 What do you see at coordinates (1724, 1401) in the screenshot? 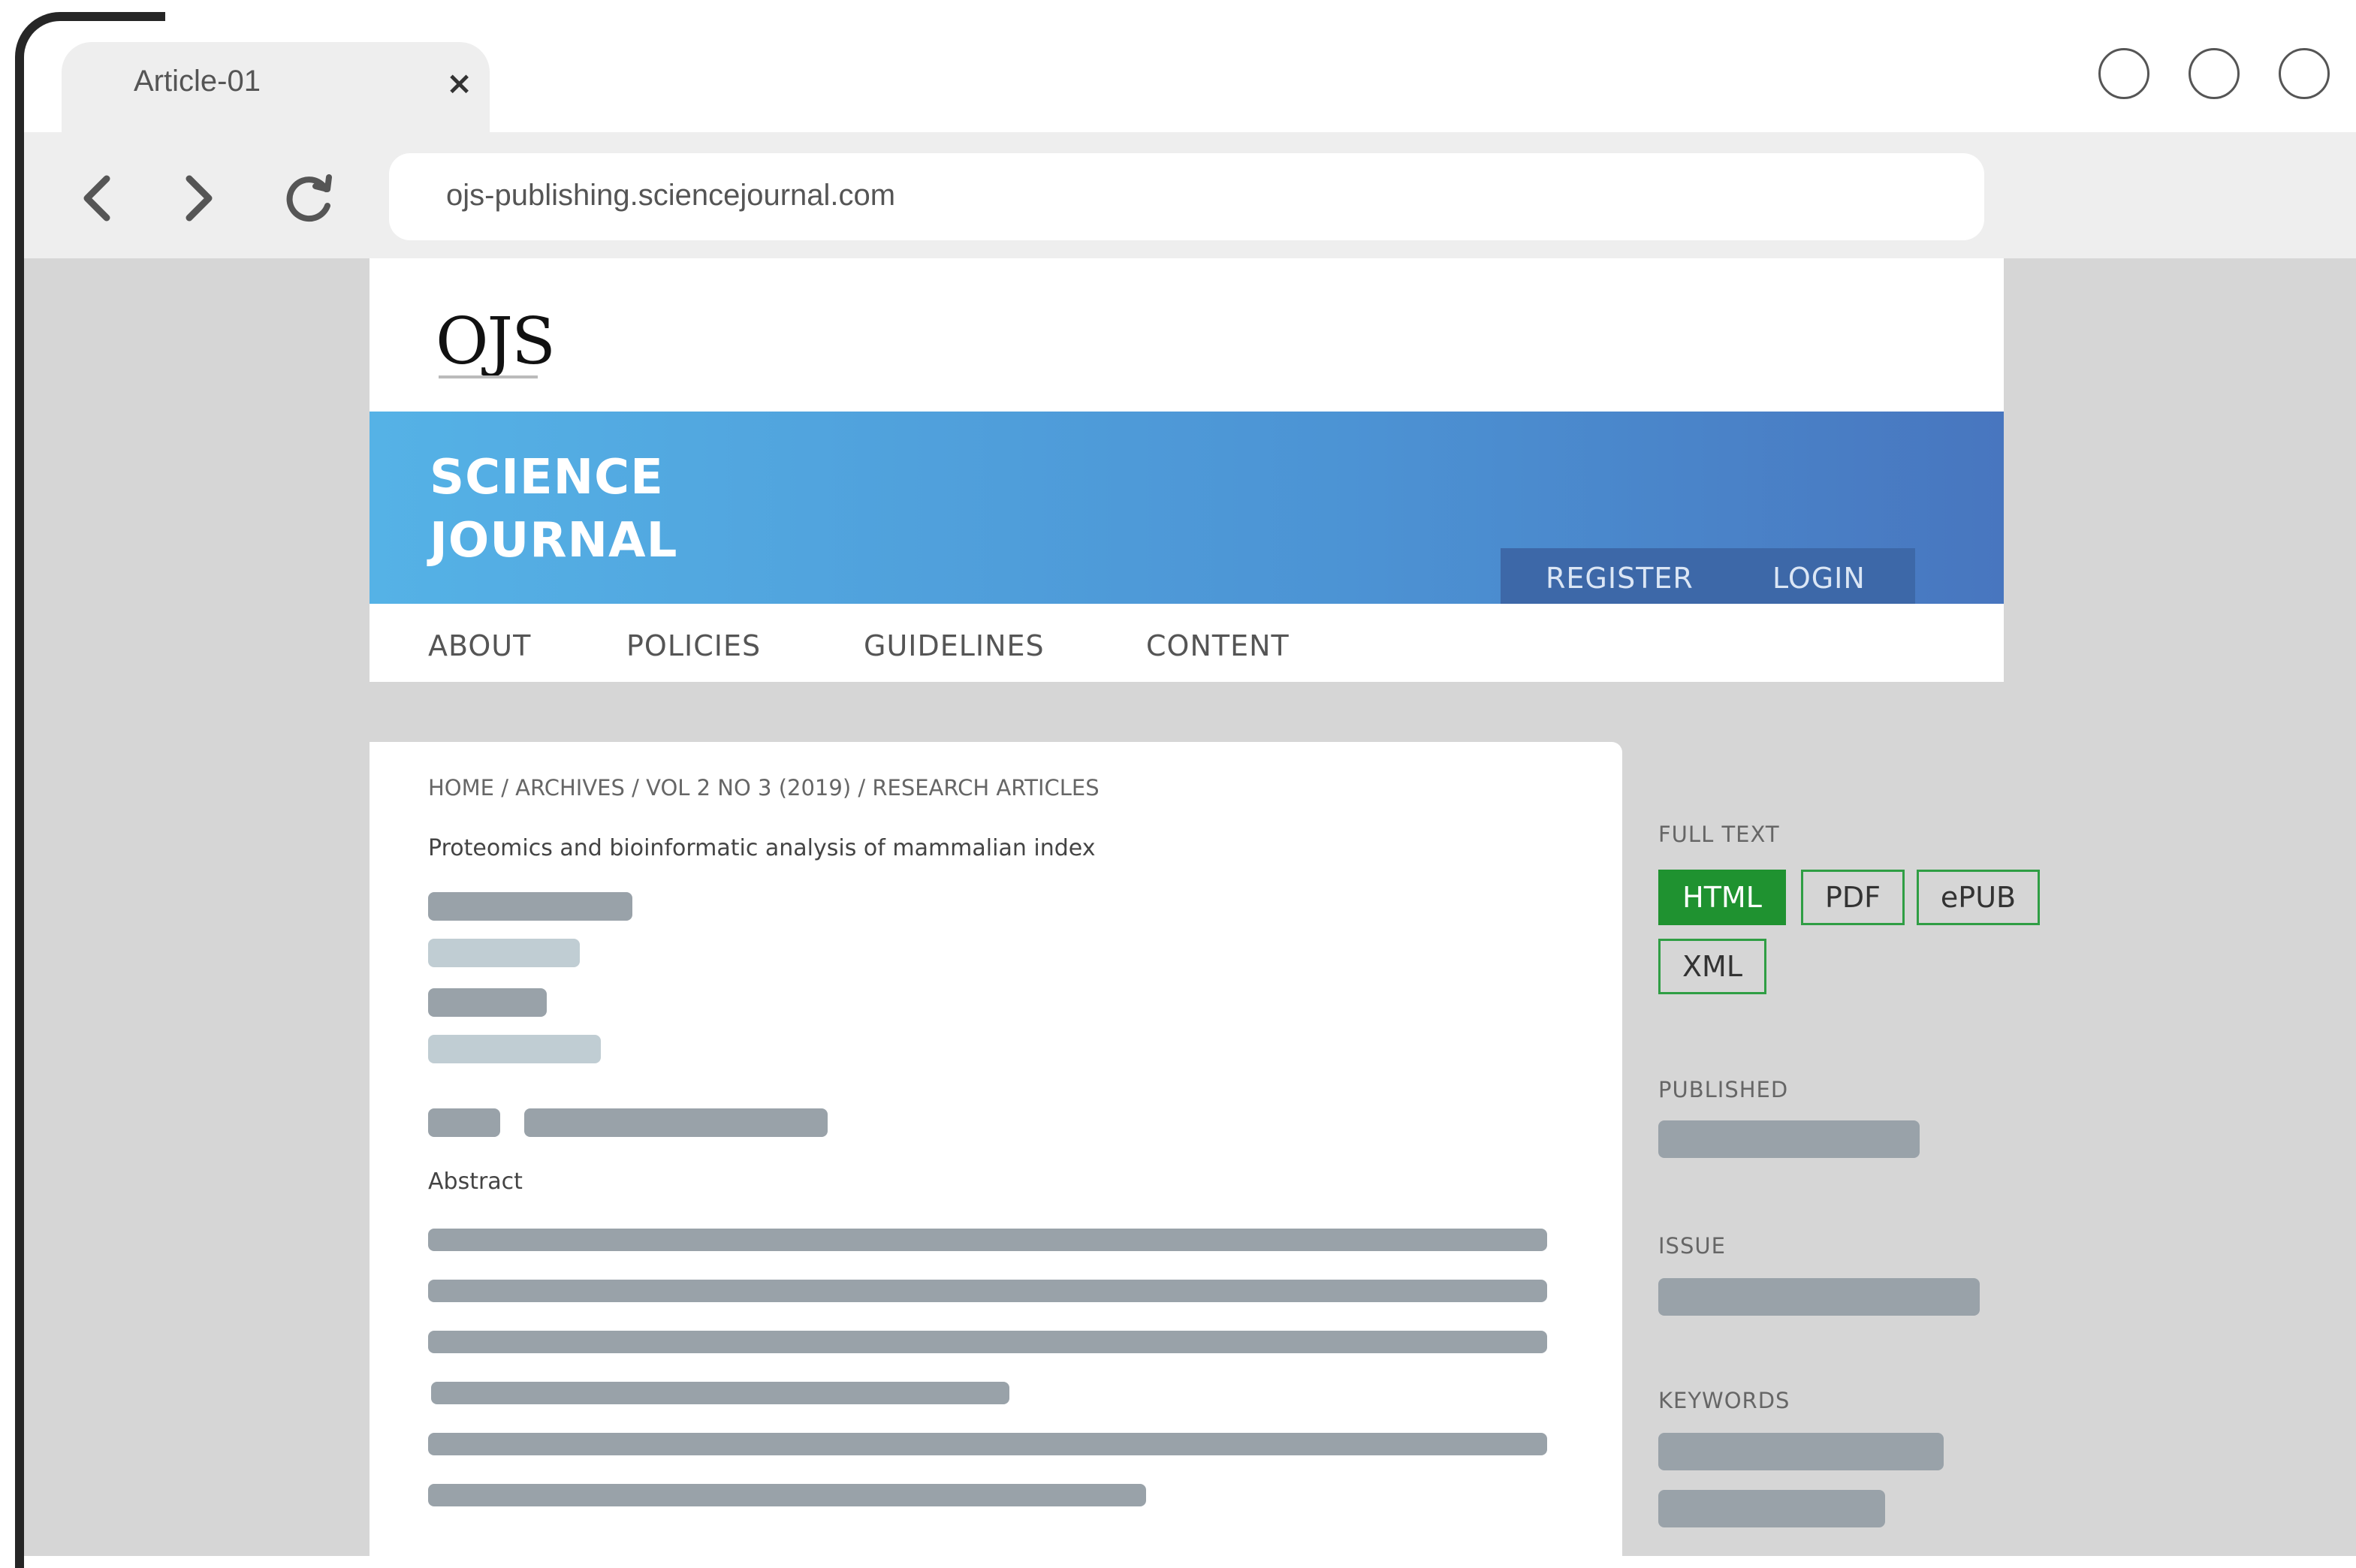
I see `keywords-label: KEYWORDS` at bounding box center [1724, 1401].